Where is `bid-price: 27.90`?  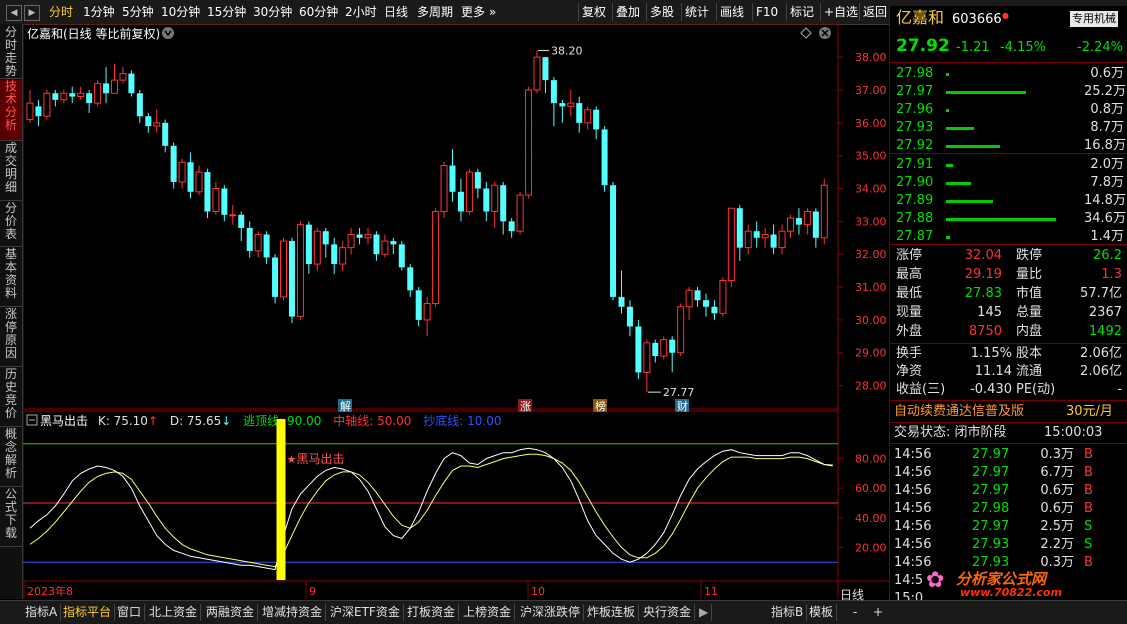 bid-price: 27.90 is located at coordinates (915, 182).